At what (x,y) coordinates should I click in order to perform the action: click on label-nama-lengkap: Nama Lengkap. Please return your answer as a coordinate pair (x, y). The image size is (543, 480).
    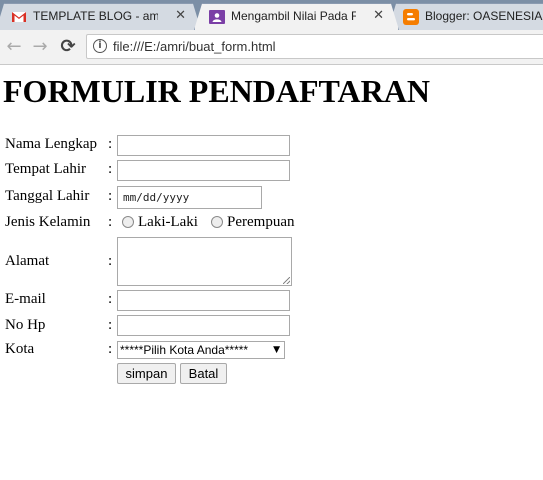
    Looking at the image, I should click on (51, 144).